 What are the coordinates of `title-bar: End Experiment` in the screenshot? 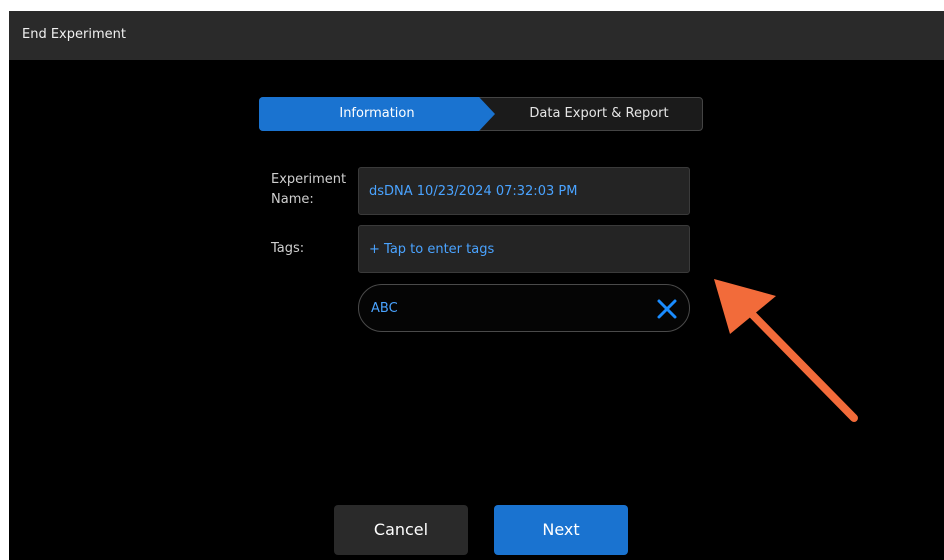 It's located at (476, 35).